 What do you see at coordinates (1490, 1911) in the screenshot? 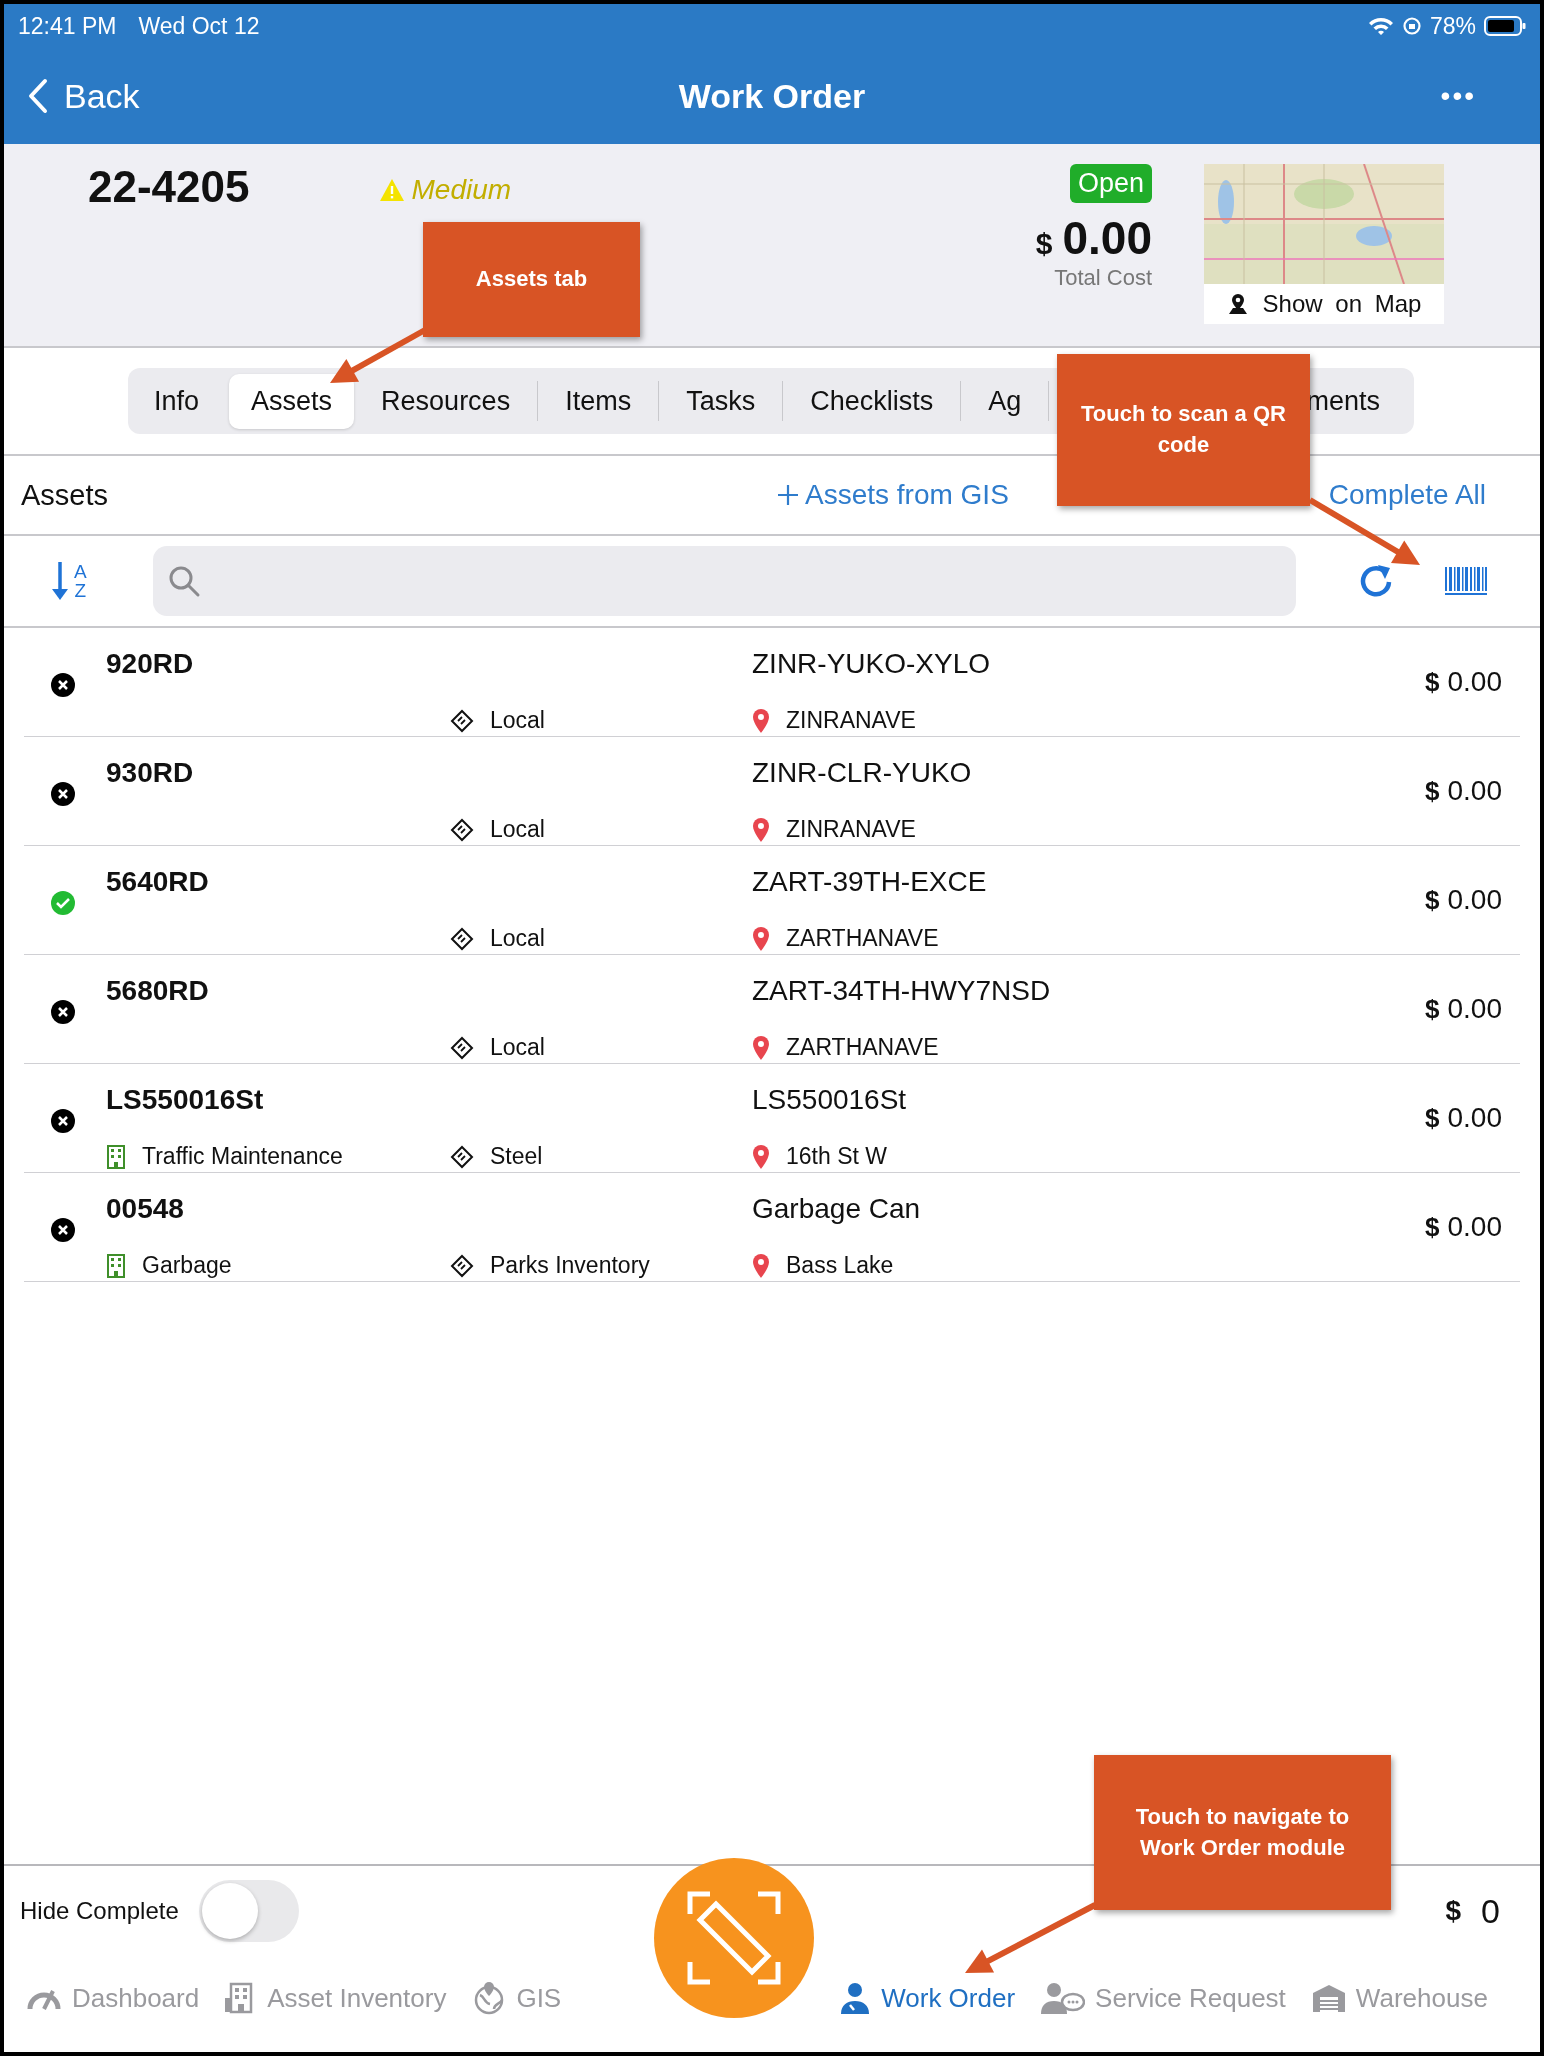
I see `footer-total: 0` at bounding box center [1490, 1911].